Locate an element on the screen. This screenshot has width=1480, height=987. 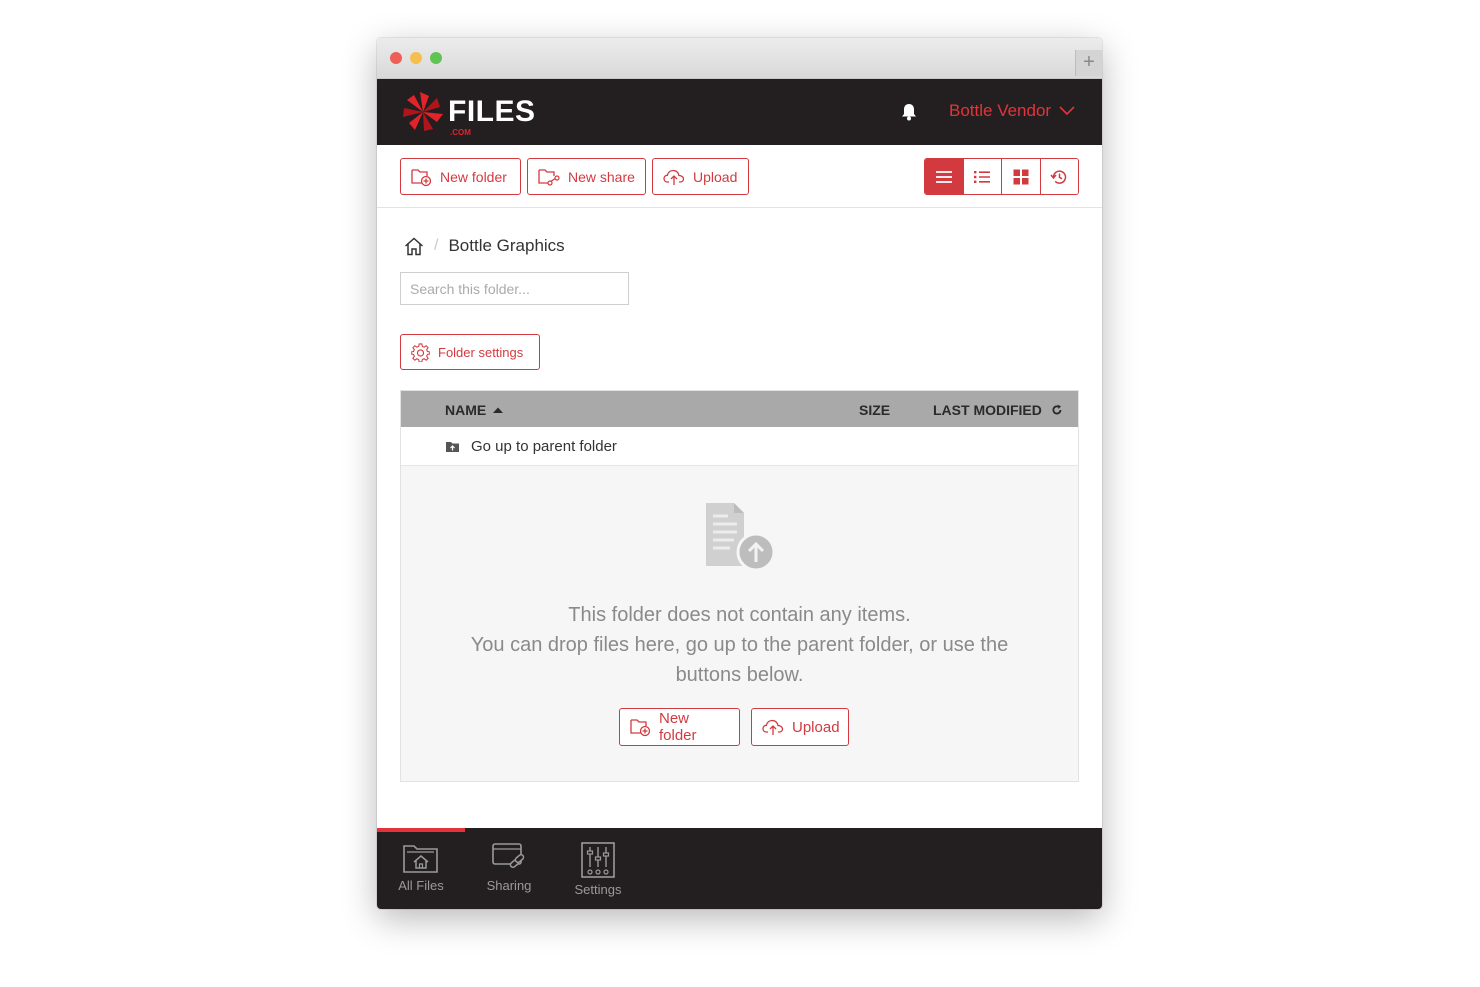
upload-button: Upload is located at coordinates (700, 176).